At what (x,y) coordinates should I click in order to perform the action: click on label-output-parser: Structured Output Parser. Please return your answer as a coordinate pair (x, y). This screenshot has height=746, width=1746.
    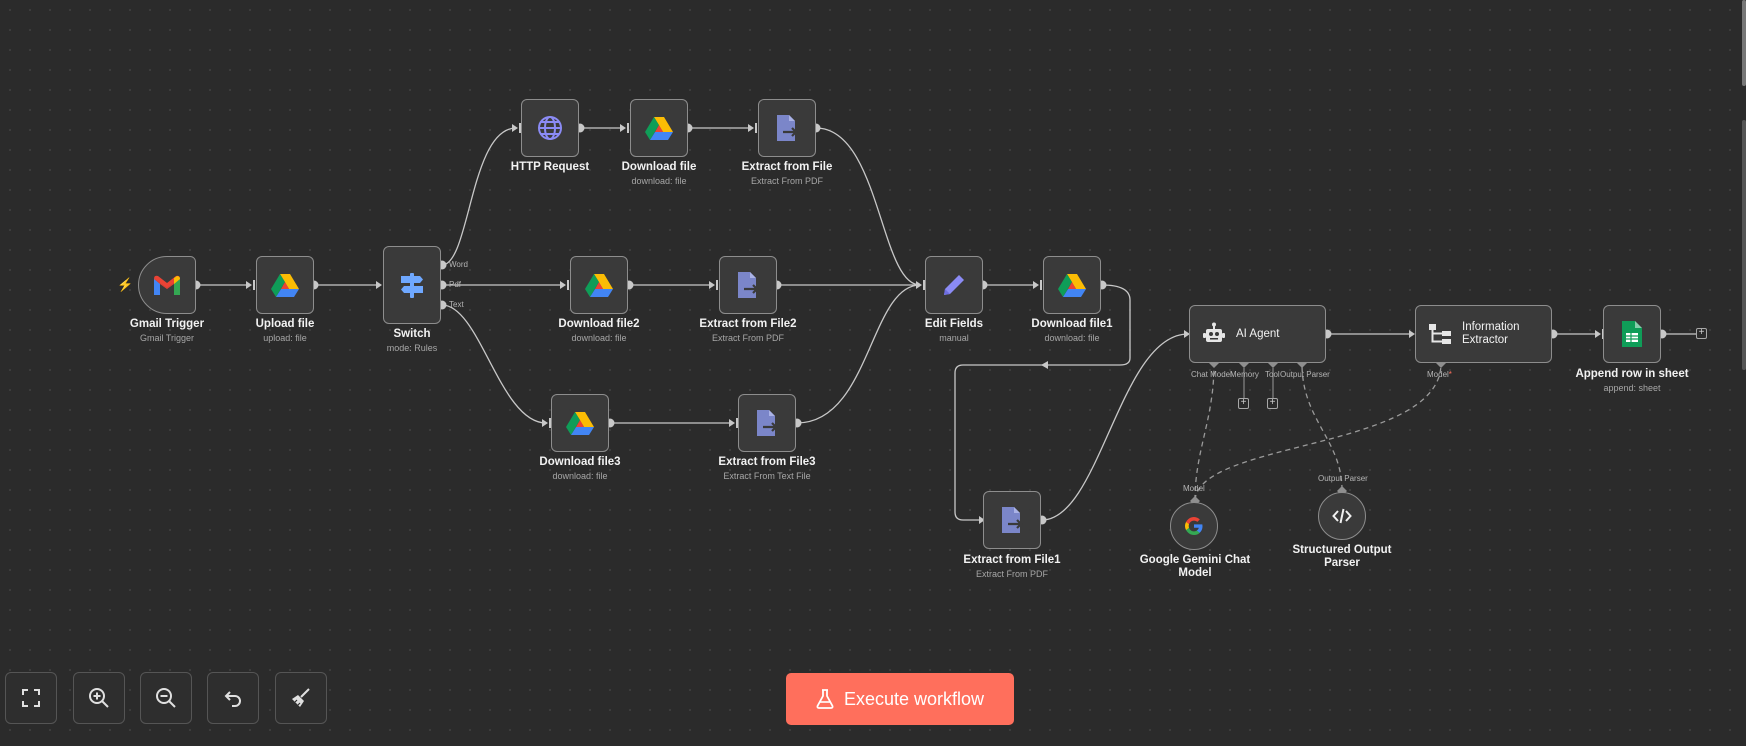
    Looking at the image, I should click on (1342, 557).